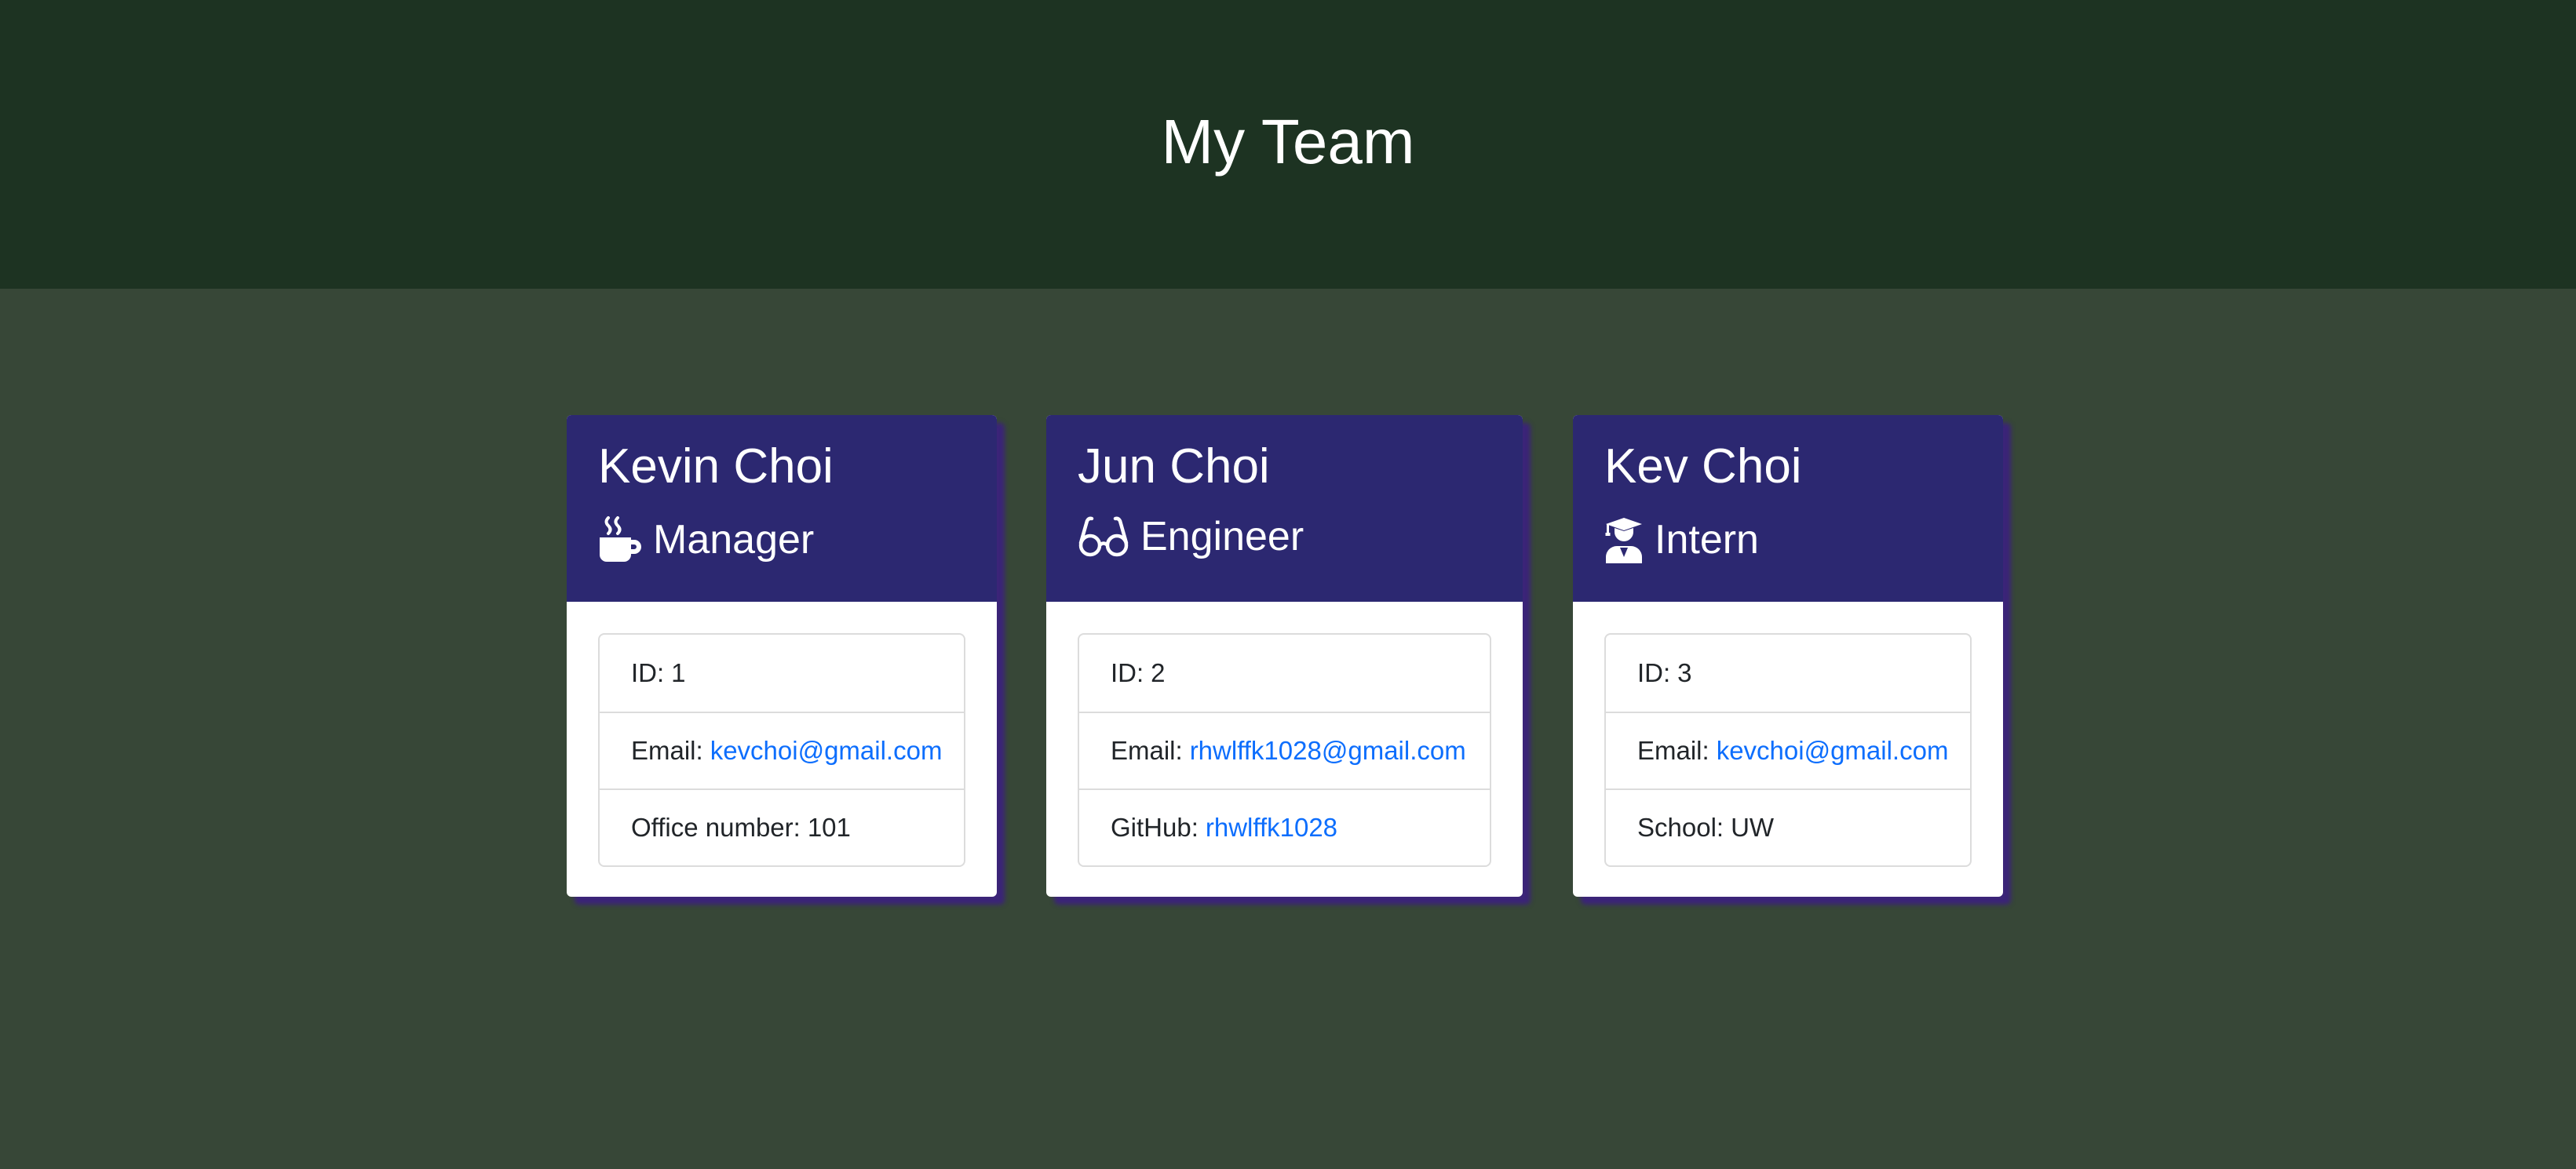 This screenshot has width=2576, height=1169. What do you see at coordinates (1284, 673) in the screenshot?
I see `list-item-id: ID: 2` at bounding box center [1284, 673].